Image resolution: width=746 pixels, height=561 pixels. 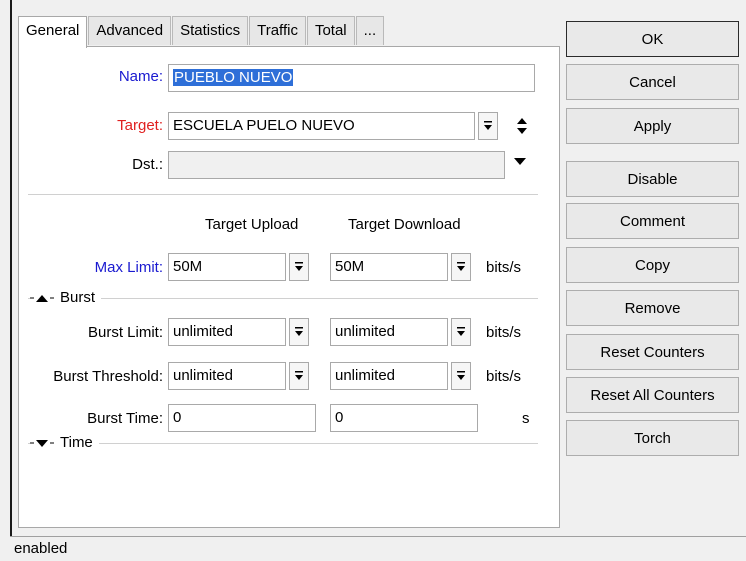 I want to click on burst-limit-unit: bits/s, so click(x=504, y=332).